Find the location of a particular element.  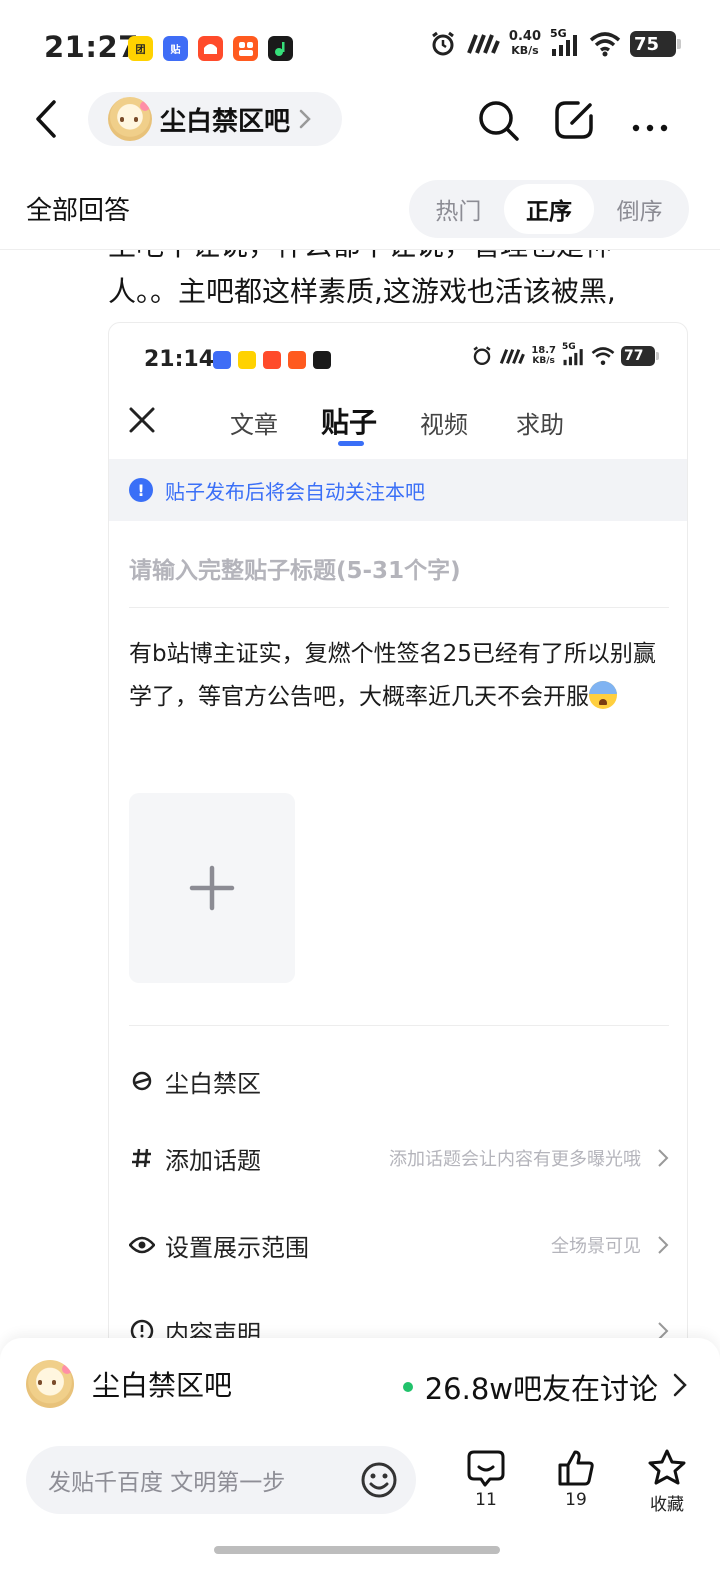

status-bar: 21:27 团 贴 0.40 KB/s 5G 75 is located at coordinates (360, 48).